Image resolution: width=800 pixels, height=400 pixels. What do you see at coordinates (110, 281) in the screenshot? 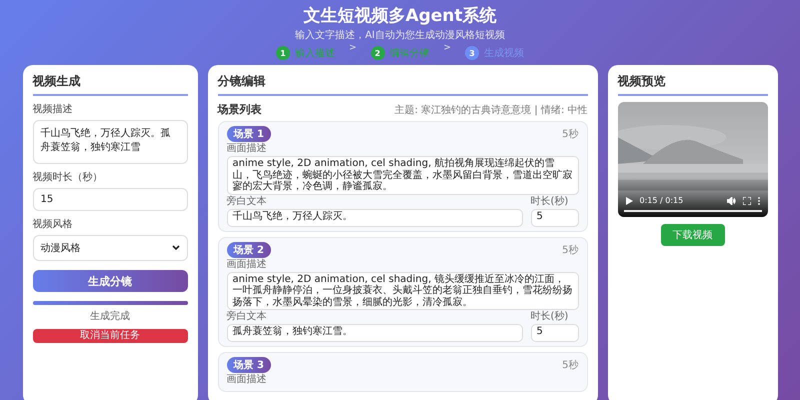
I see `generate-button: 生成分镜` at bounding box center [110, 281].